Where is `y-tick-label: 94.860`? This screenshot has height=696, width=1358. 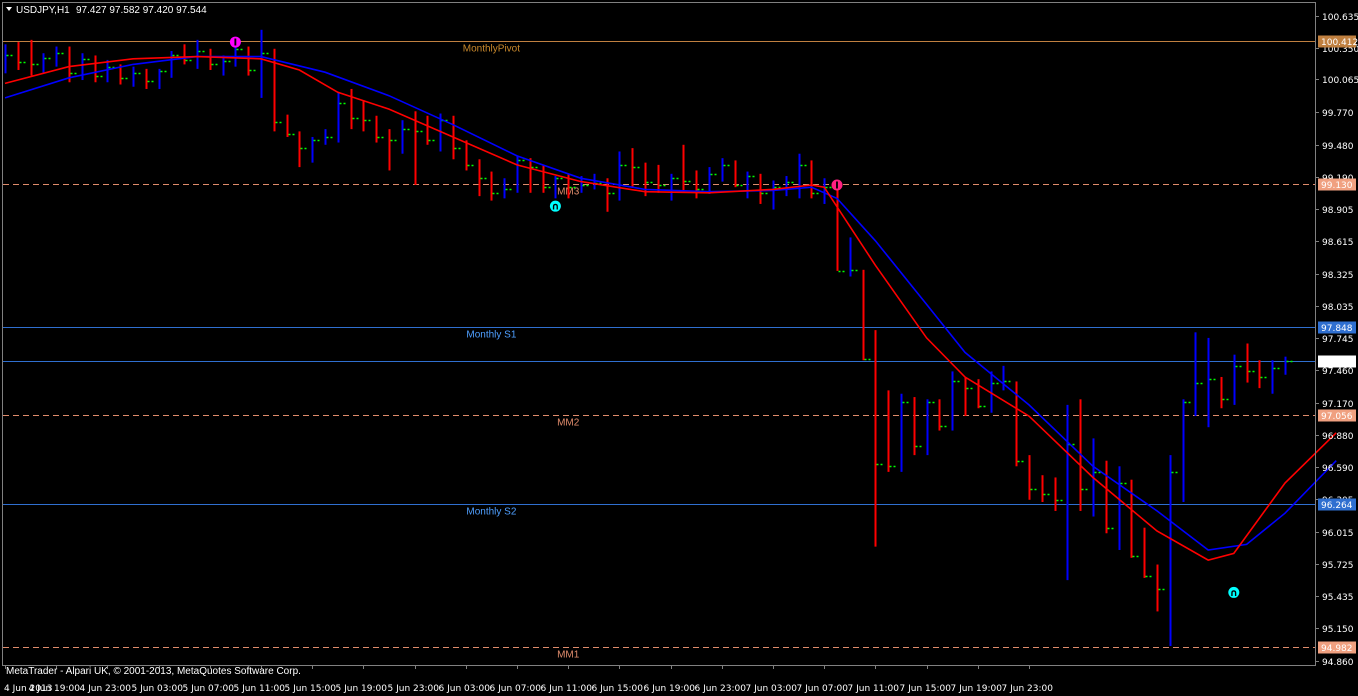
y-tick-label: 94.860 is located at coordinates (1338, 663).